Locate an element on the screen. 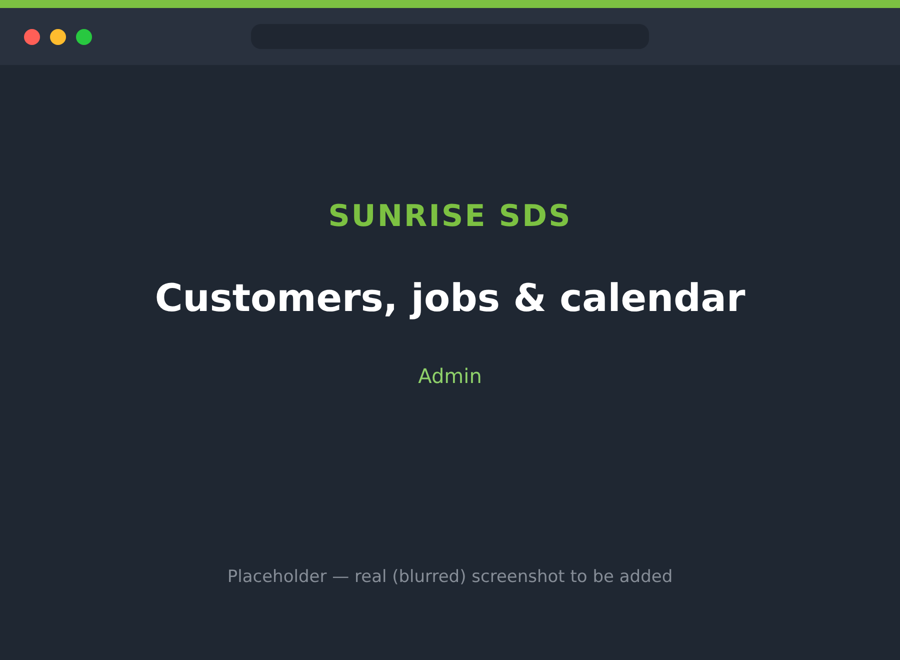 The width and height of the screenshot is (900, 660). role-label: Admin is located at coordinates (450, 376).